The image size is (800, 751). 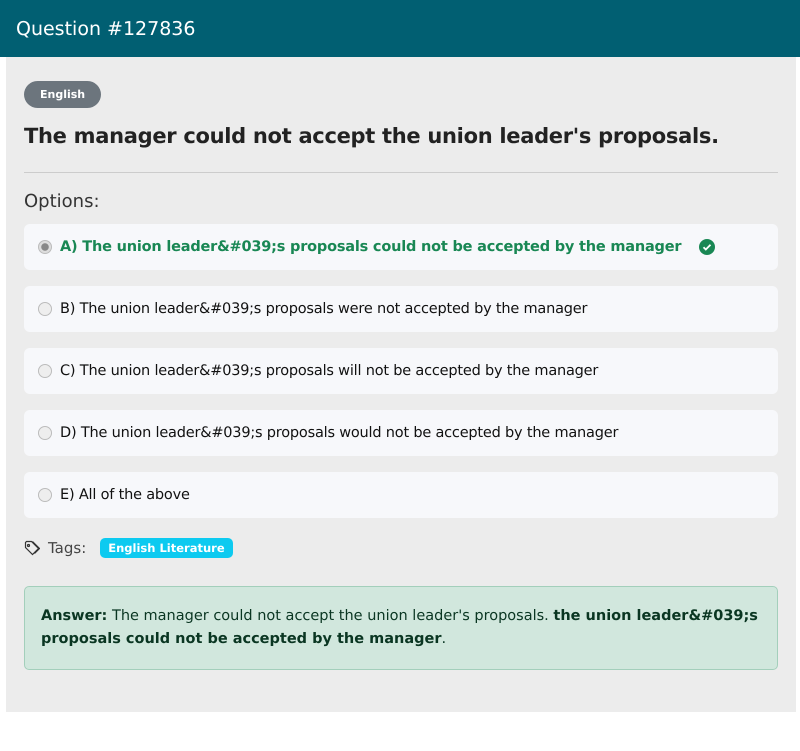 What do you see at coordinates (339, 433) in the screenshot?
I see `option-text: D) The union leader&#039;s proposals would not be accepted by the manager` at bounding box center [339, 433].